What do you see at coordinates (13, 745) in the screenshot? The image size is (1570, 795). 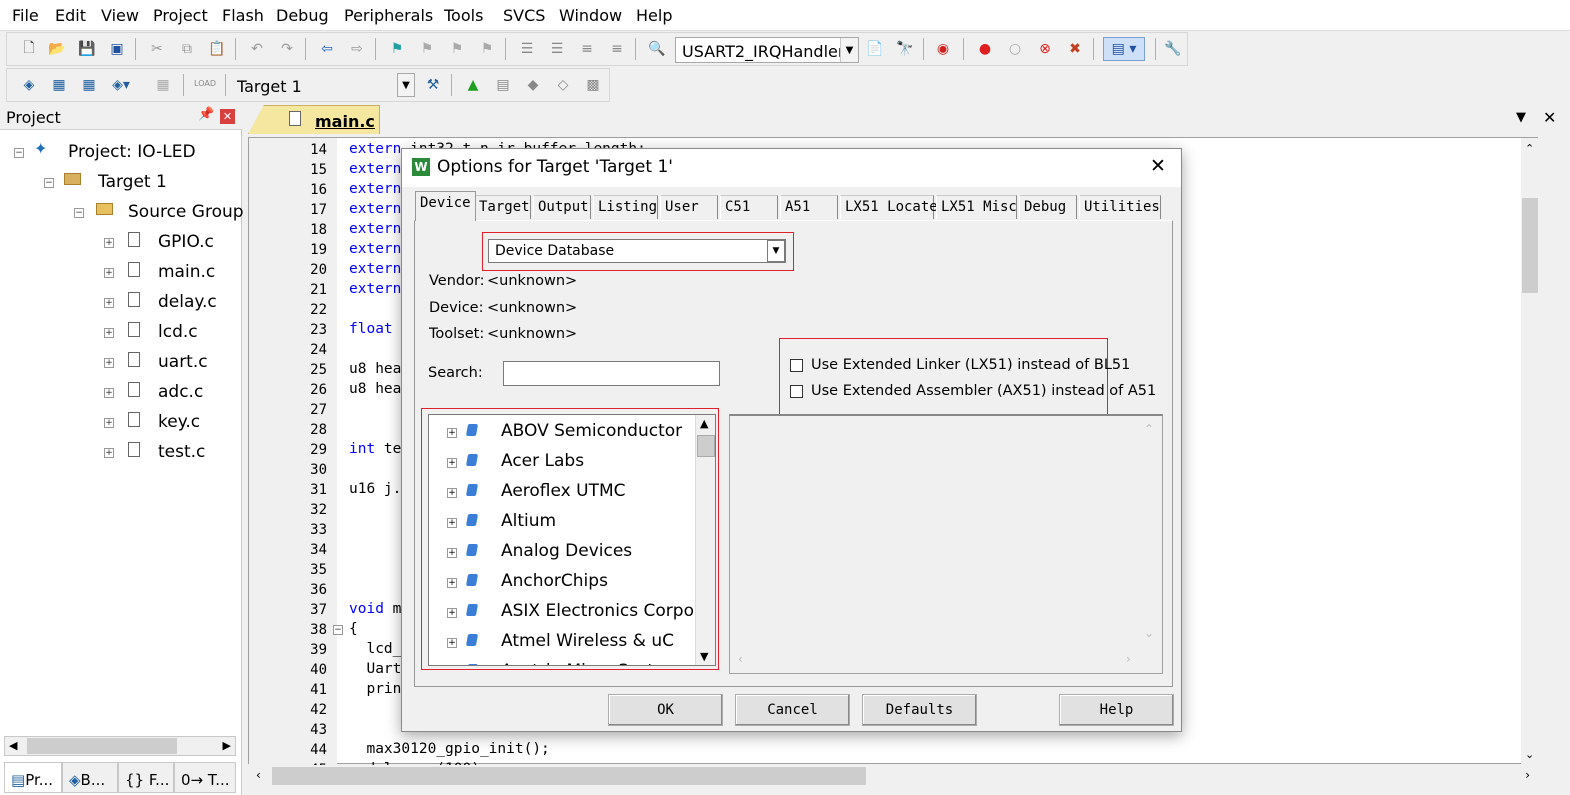 I see `scroll-left-icon: ◀` at bounding box center [13, 745].